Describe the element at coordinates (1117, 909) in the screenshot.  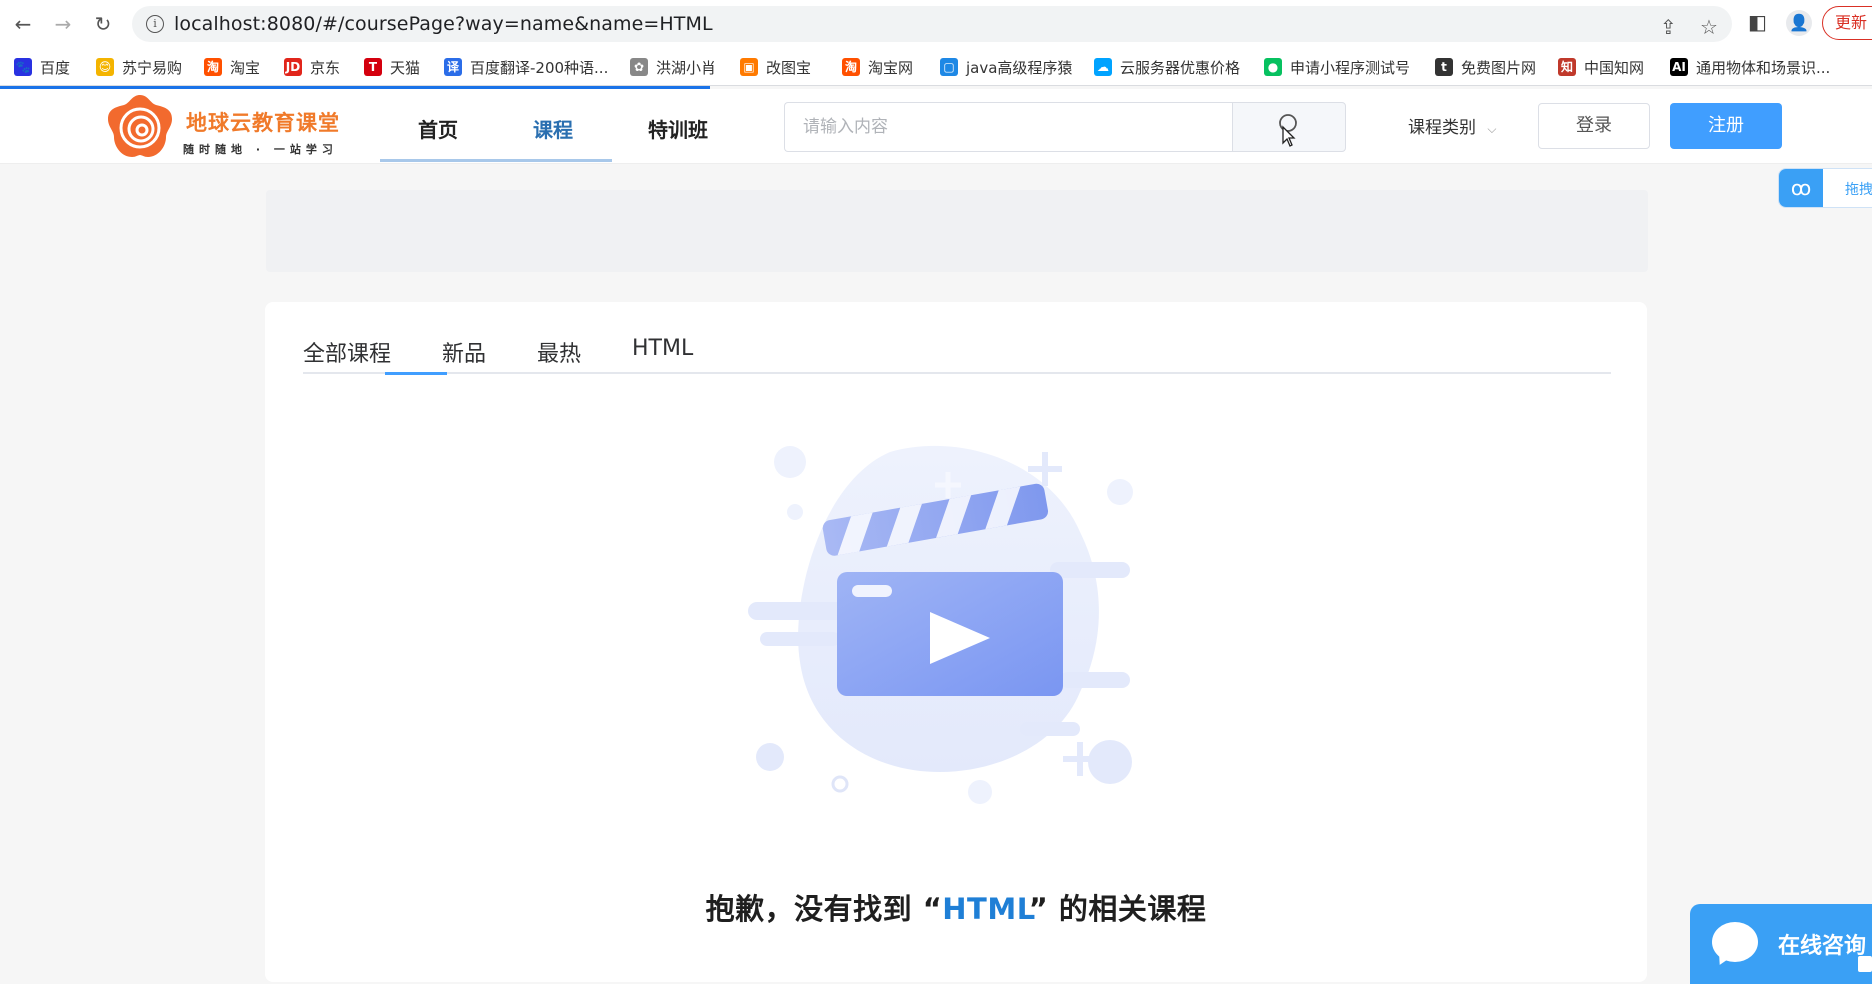
I see `empty-msg-suffix: ” 的相关课程` at that location.